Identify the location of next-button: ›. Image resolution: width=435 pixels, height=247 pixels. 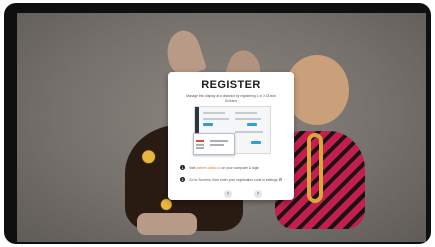
(258, 194).